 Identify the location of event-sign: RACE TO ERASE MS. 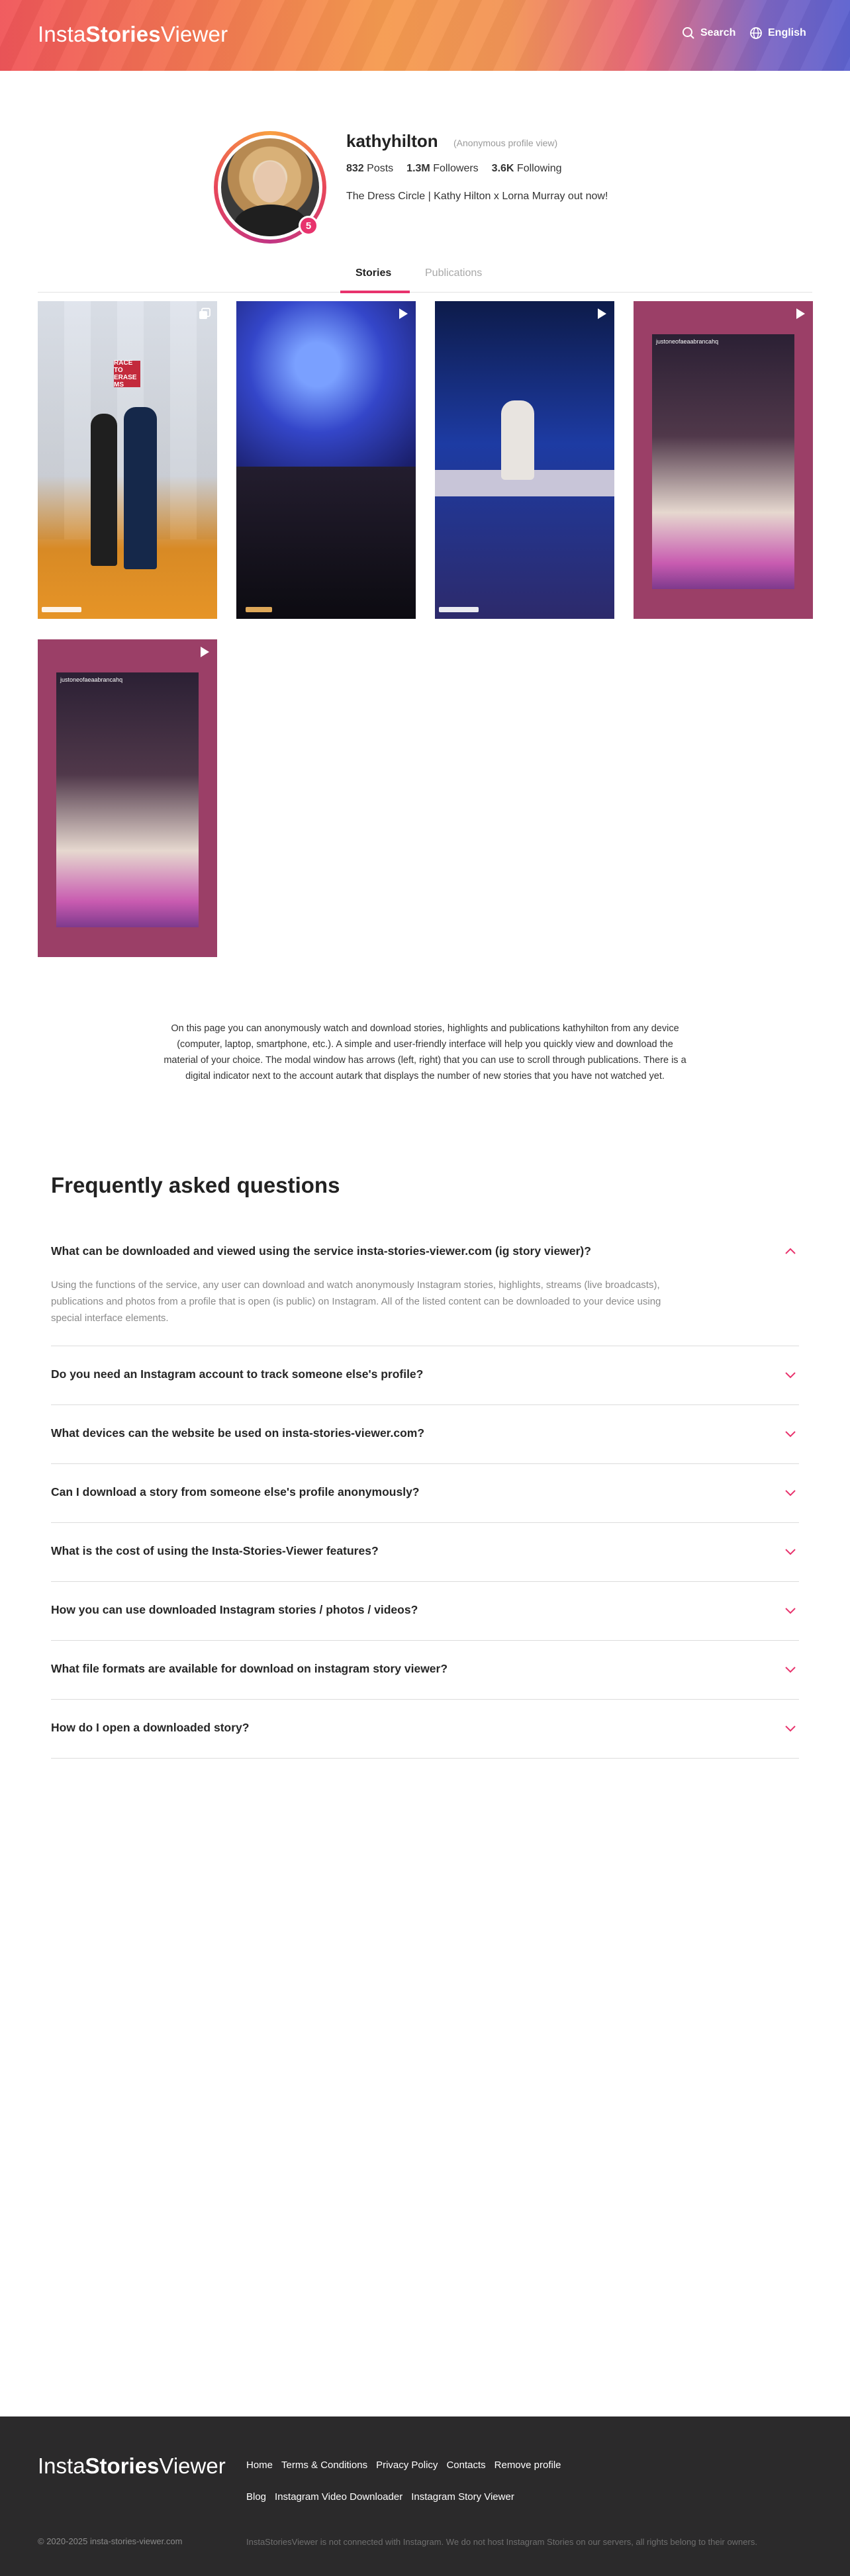
(127, 374).